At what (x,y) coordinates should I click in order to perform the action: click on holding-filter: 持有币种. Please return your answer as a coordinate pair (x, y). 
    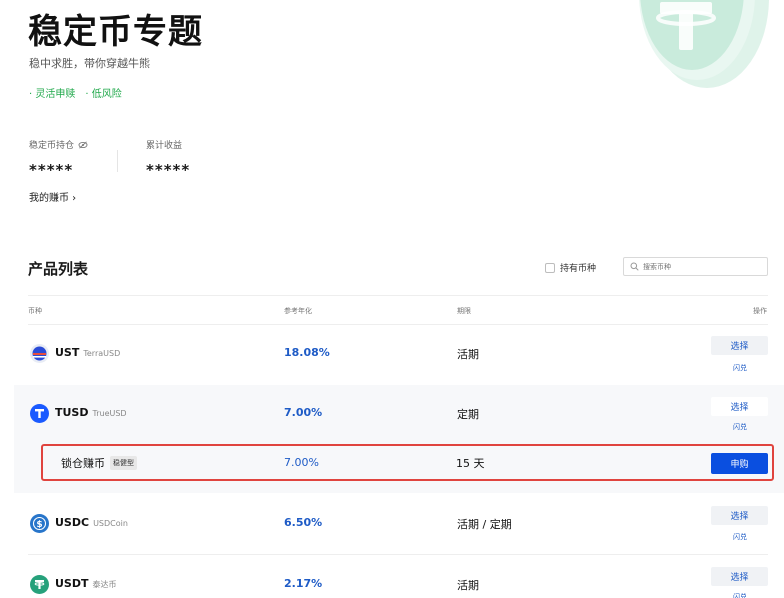
    Looking at the image, I should click on (570, 267).